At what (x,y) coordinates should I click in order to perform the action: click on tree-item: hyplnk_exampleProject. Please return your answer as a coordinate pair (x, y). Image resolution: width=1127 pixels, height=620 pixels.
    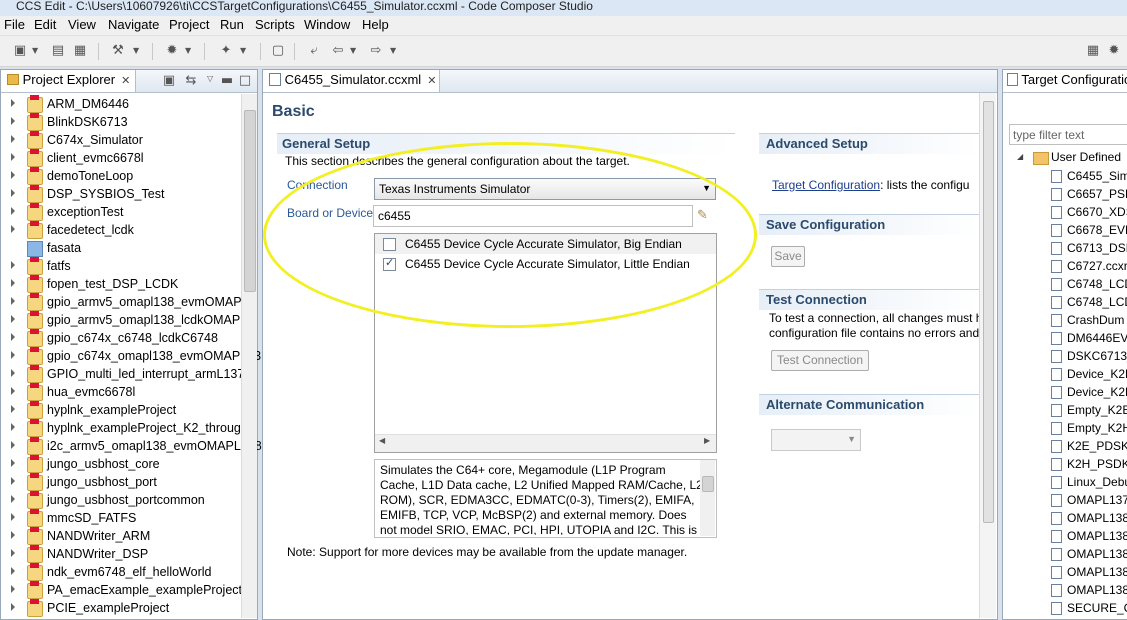
    Looking at the image, I should click on (121, 410).